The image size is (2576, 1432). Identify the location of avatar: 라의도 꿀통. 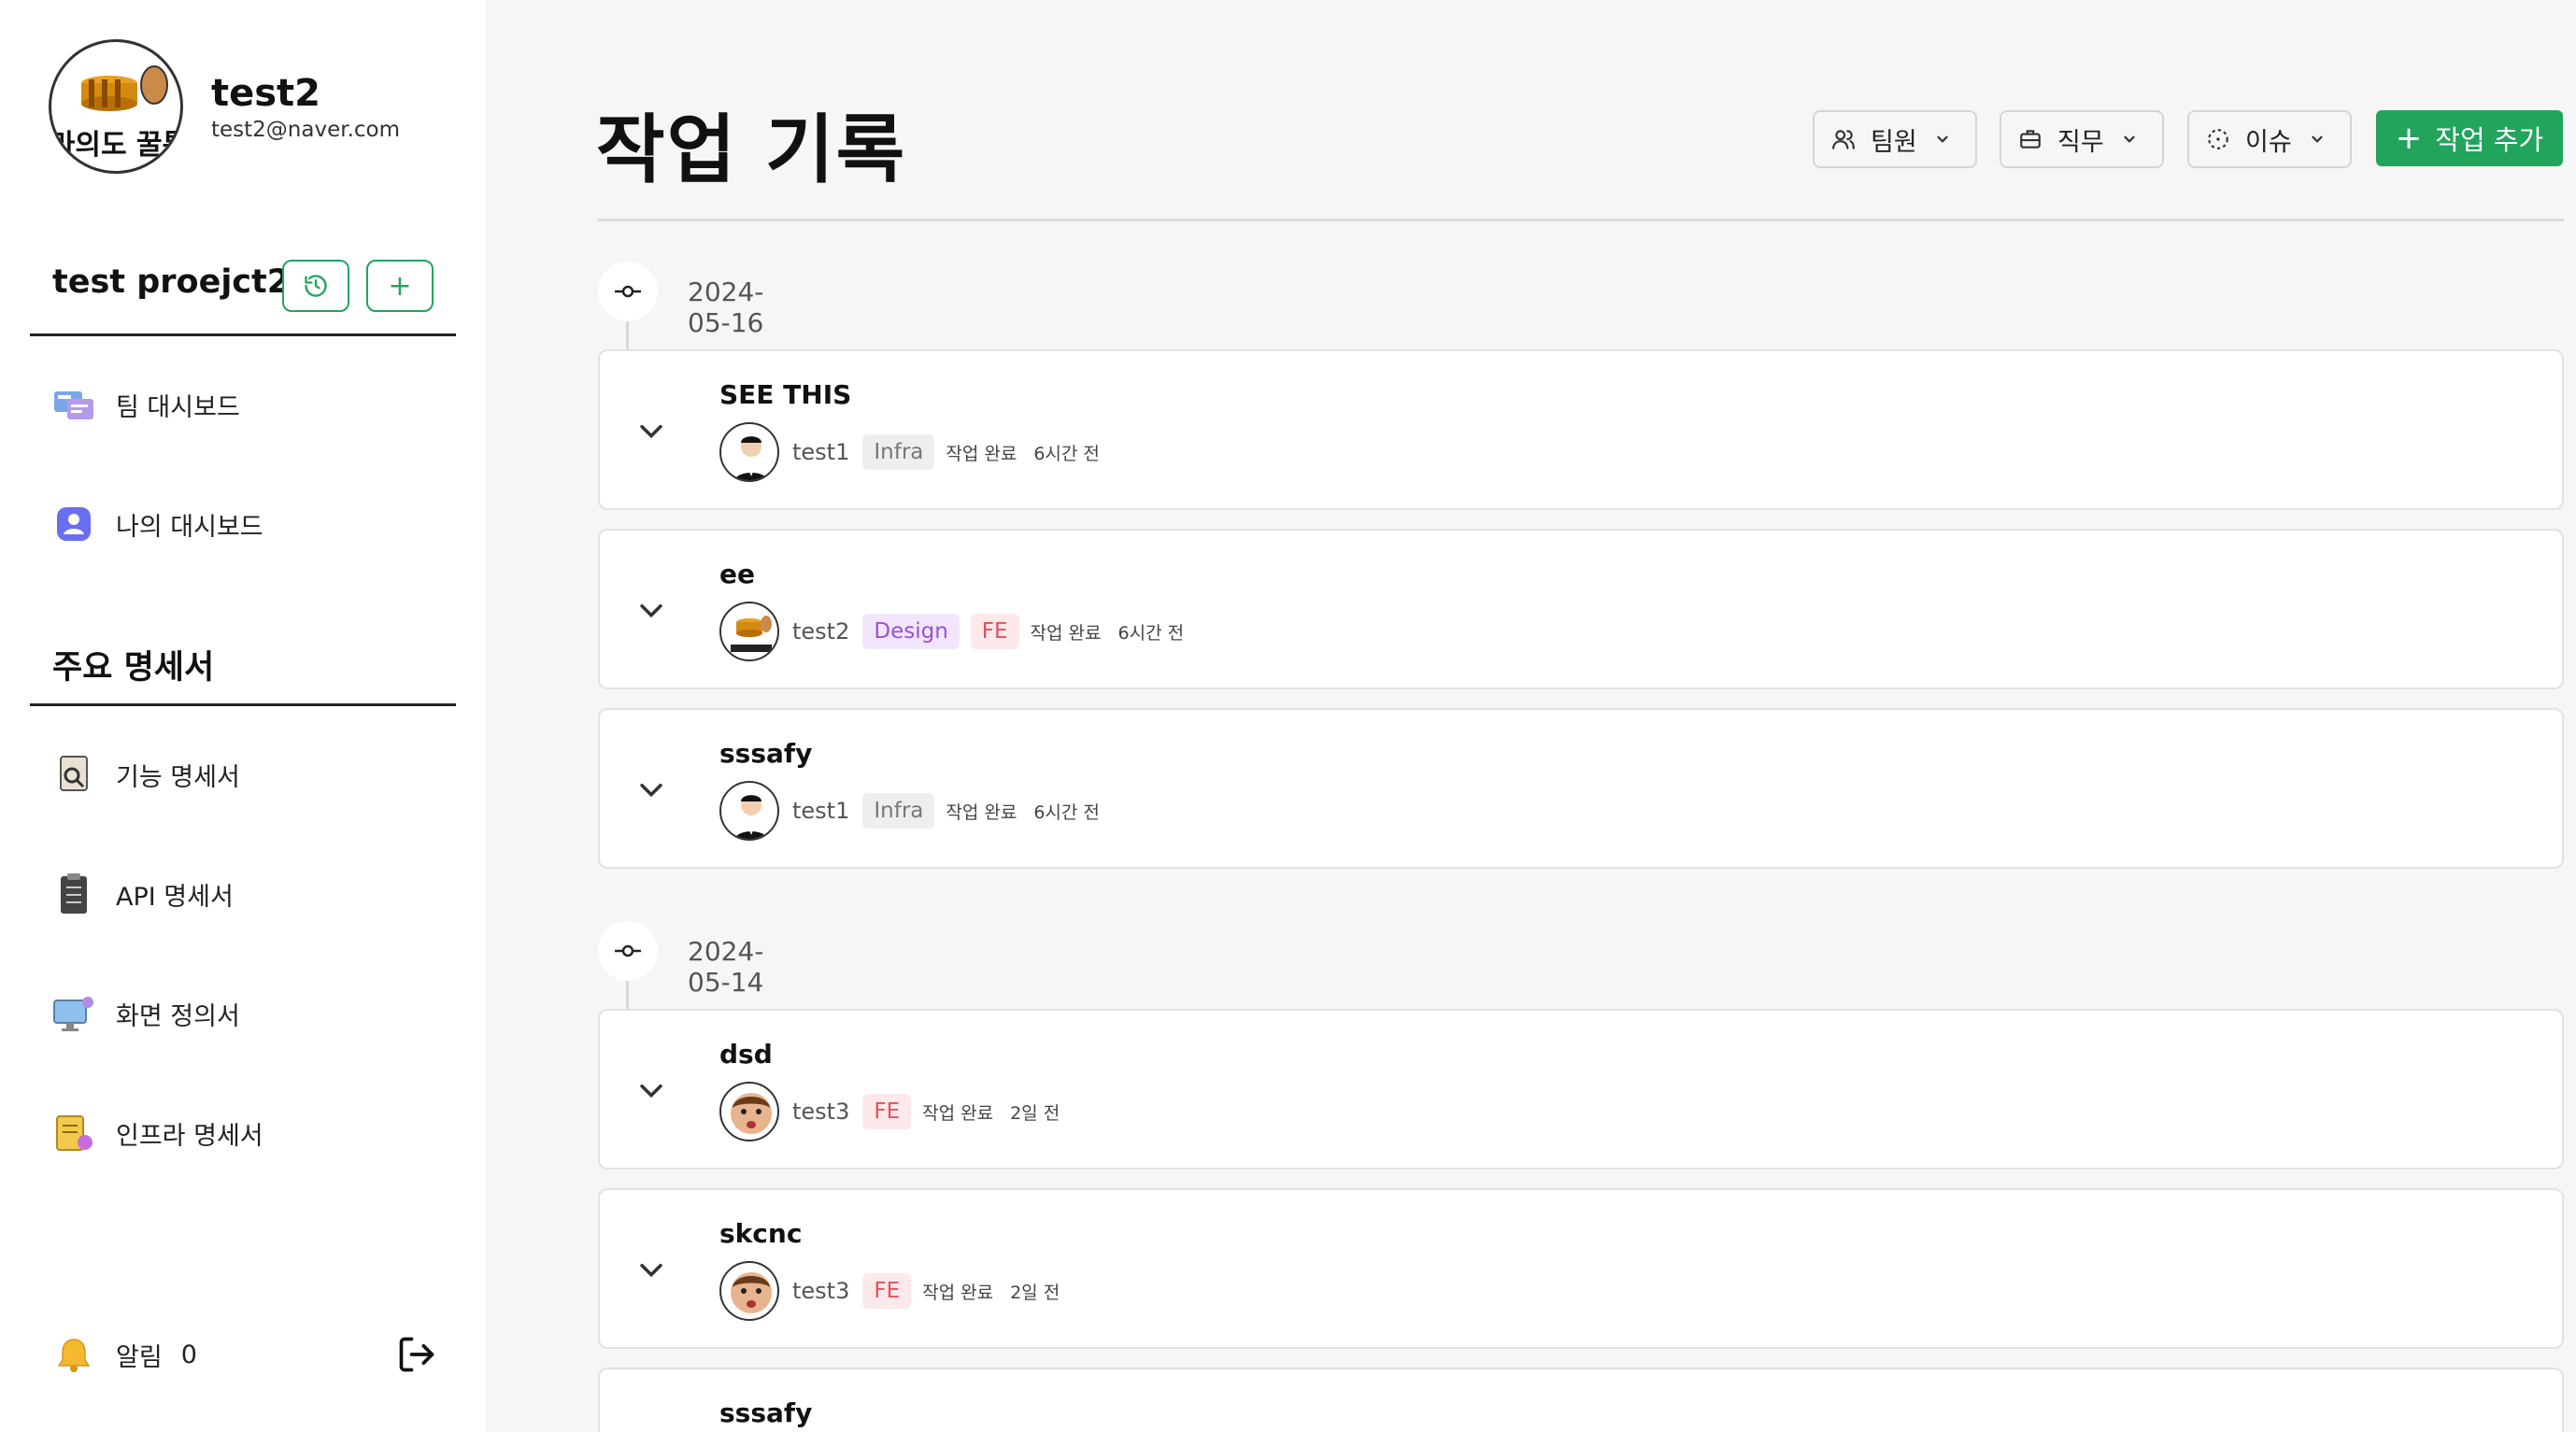
(116, 106).